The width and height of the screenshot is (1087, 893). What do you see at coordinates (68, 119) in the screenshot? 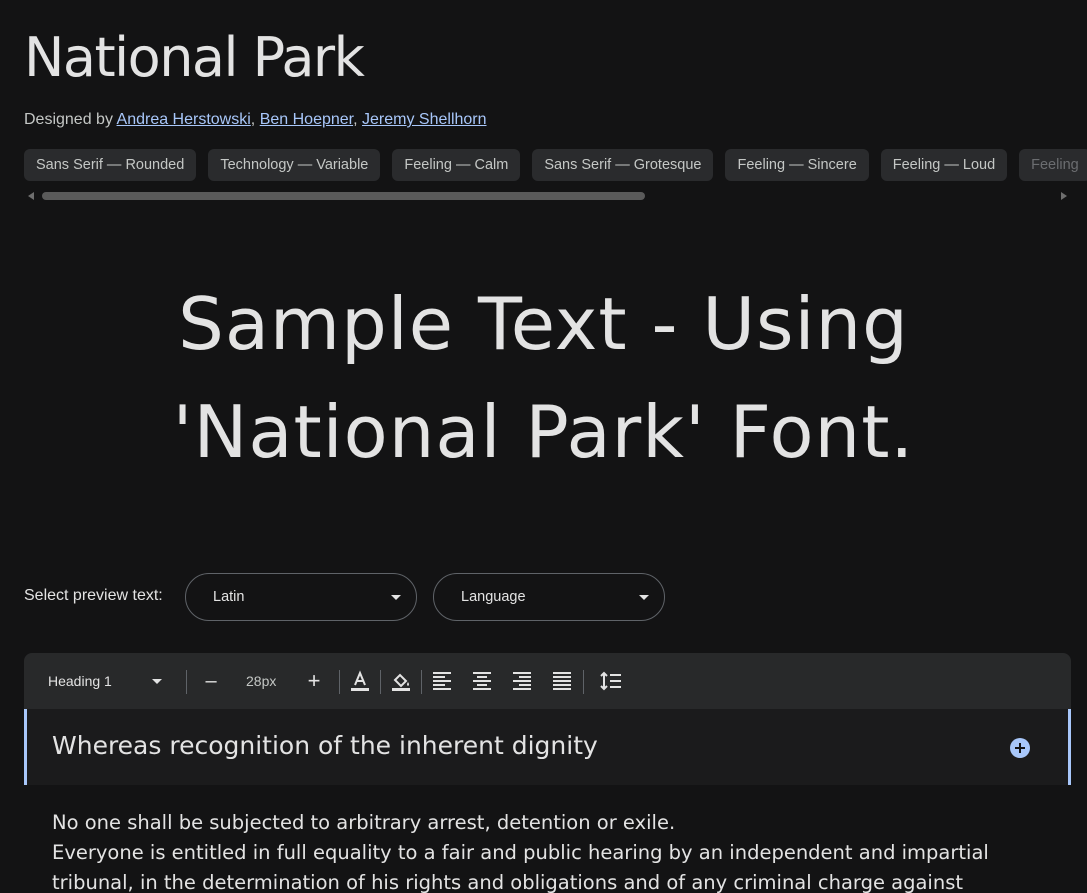
I see `designed-by-label: Designed by` at bounding box center [68, 119].